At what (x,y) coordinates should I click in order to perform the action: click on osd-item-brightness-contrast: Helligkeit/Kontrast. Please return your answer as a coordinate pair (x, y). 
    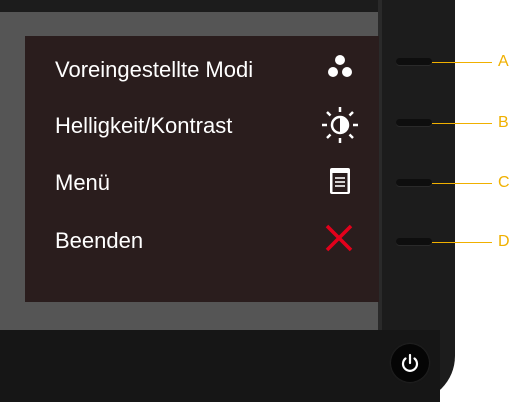
    Looking at the image, I should click on (202, 125).